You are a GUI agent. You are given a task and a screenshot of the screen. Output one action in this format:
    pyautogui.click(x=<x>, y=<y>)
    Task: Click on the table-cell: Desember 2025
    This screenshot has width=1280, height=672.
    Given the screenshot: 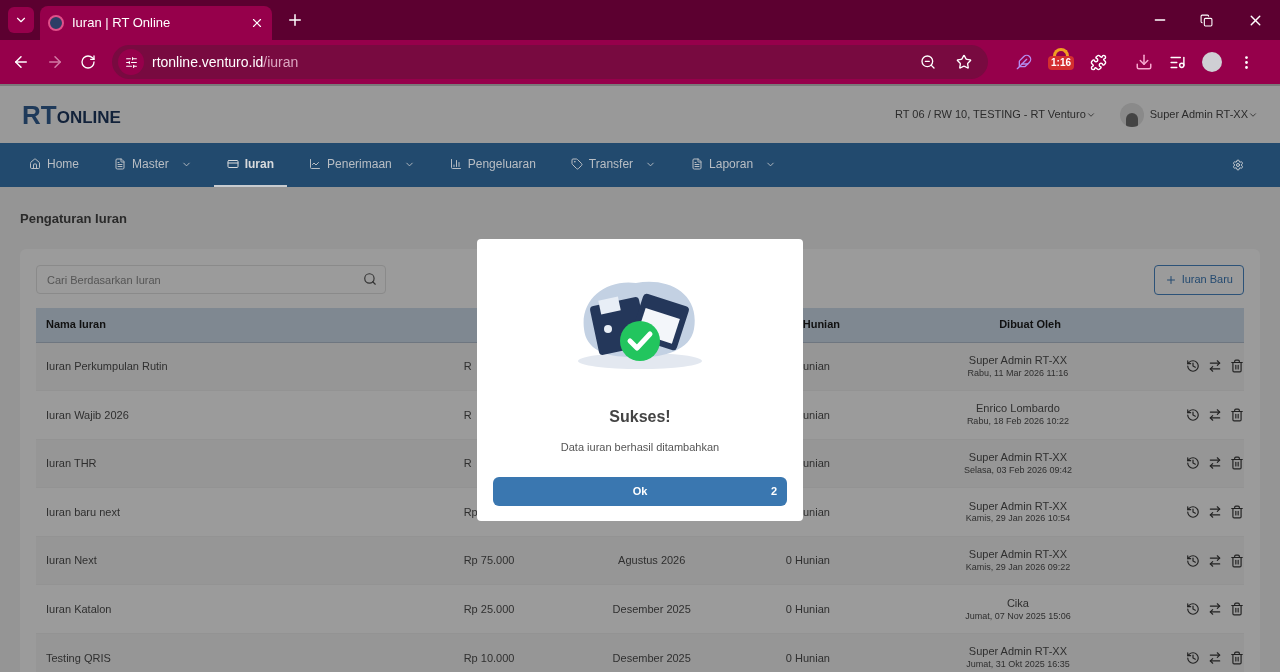 What is the action you would take?
    pyautogui.click(x=651, y=657)
    